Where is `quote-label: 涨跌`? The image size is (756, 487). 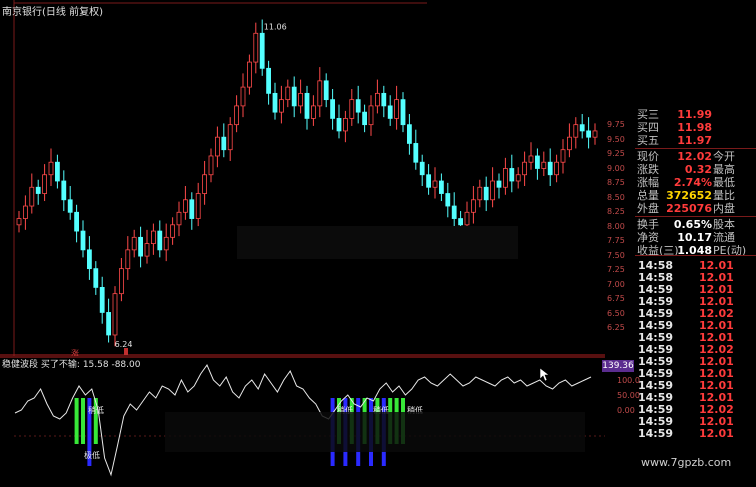
quote-label: 涨跌 is located at coordinates (648, 169).